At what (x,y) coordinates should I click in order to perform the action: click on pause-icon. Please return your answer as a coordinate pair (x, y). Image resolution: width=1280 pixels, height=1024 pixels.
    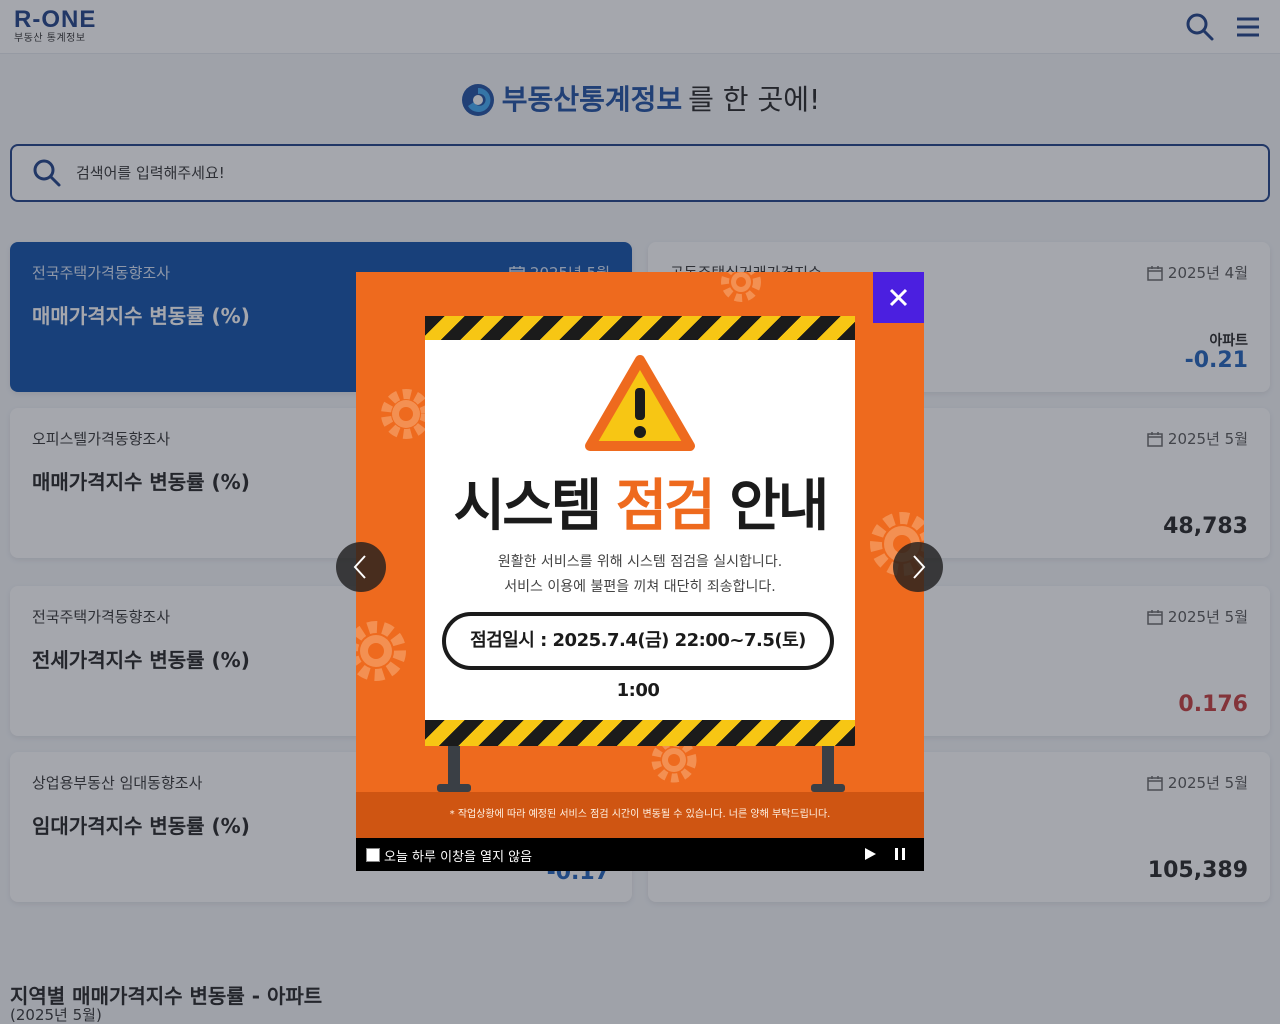
    Looking at the image, I should click on (900, 854).